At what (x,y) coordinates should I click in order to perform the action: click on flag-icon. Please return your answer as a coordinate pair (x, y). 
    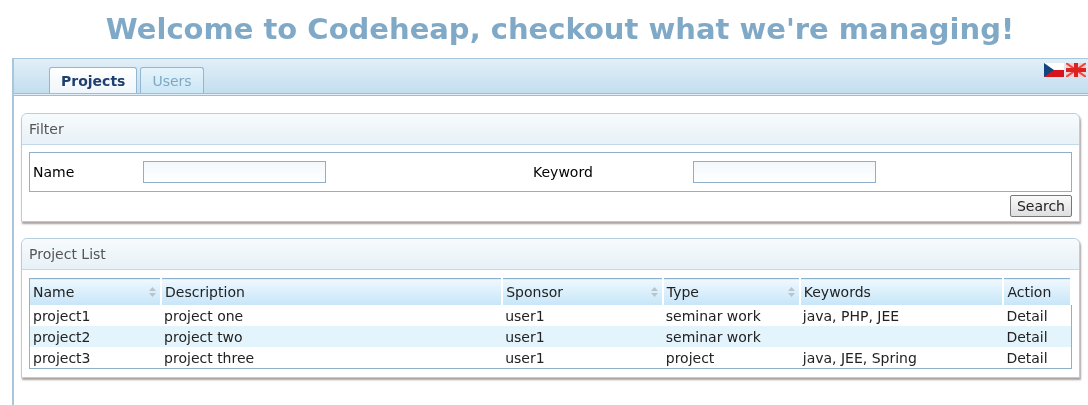
    Looking at the image, I should click on (1054, 70).